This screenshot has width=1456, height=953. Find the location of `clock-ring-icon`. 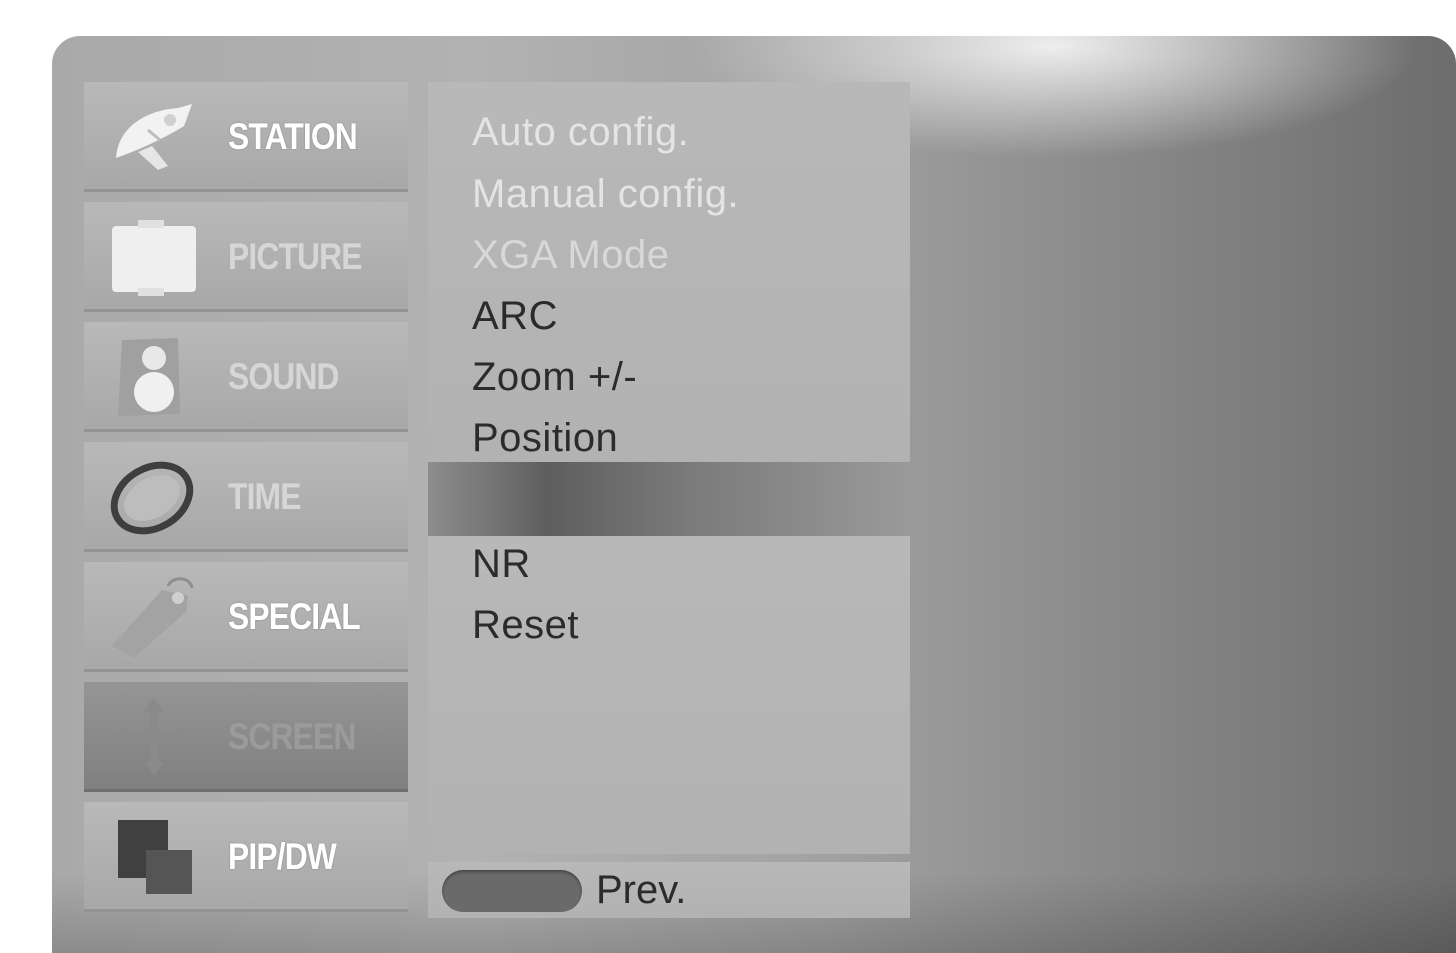

clock-ring-icon is located at coordinates (154, 497).